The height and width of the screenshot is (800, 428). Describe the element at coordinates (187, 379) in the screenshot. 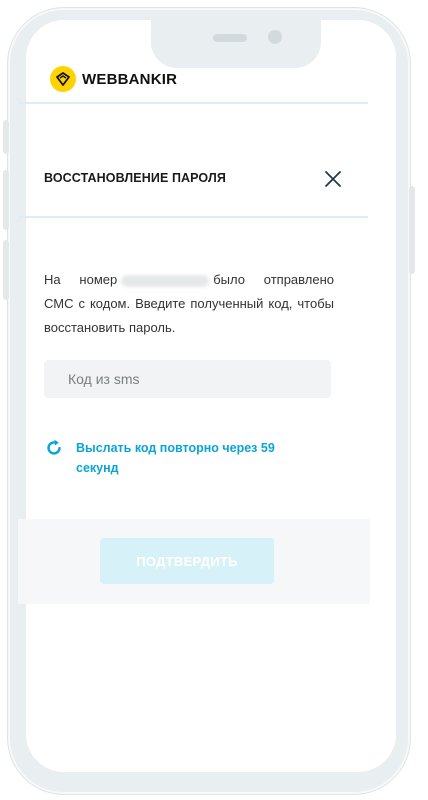

I see `sms-code-input` at that location.